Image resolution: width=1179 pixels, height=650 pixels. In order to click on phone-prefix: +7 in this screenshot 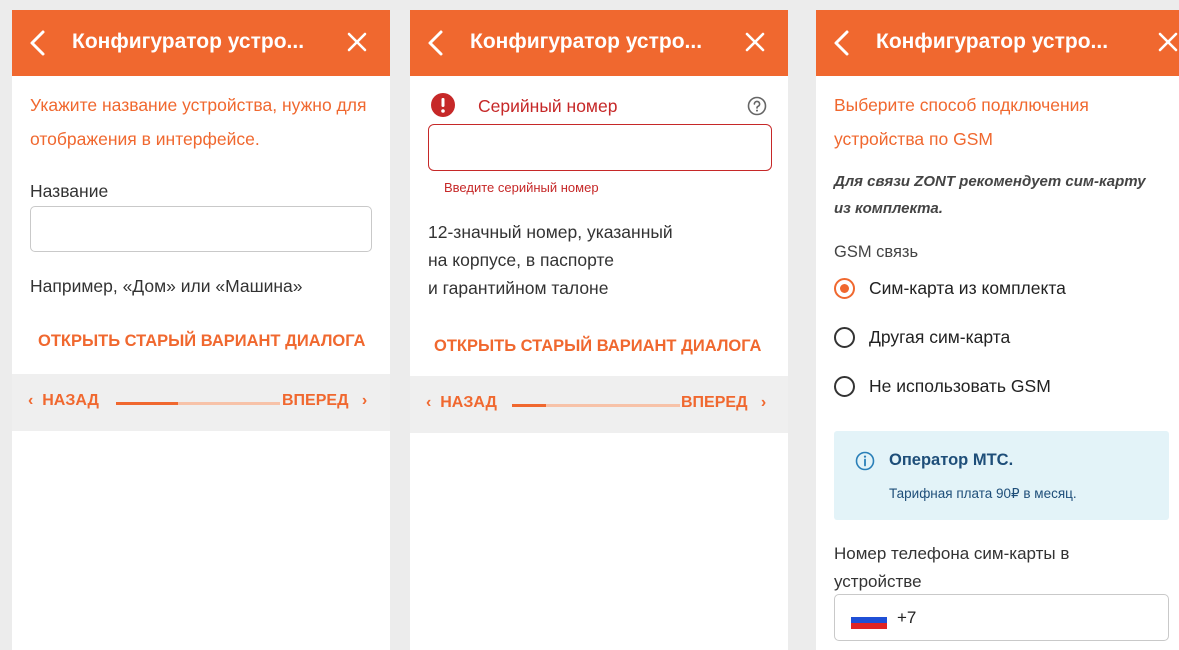, I will do `click(907, 617)`.